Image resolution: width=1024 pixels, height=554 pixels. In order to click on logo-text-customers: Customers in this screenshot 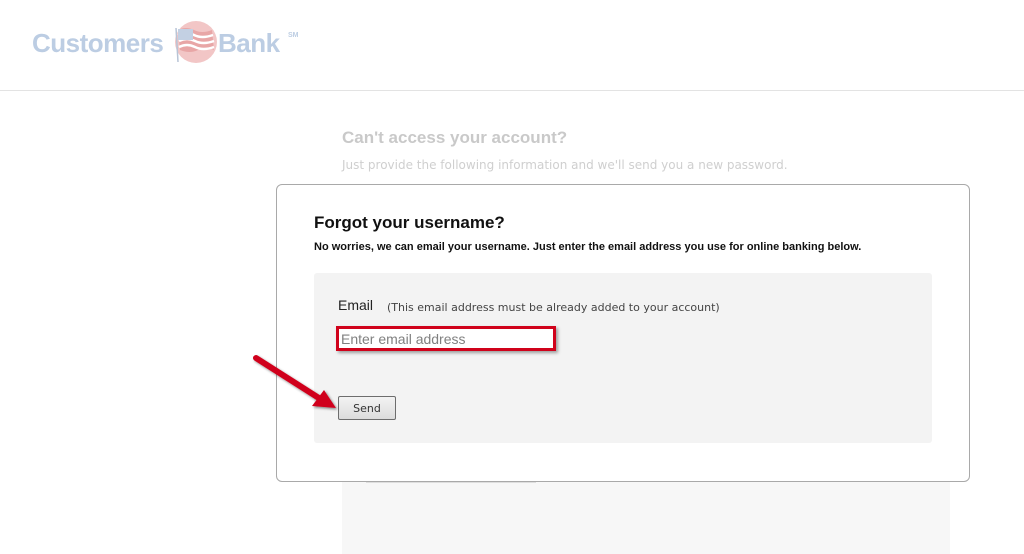, I will do `click(98, 43)`.